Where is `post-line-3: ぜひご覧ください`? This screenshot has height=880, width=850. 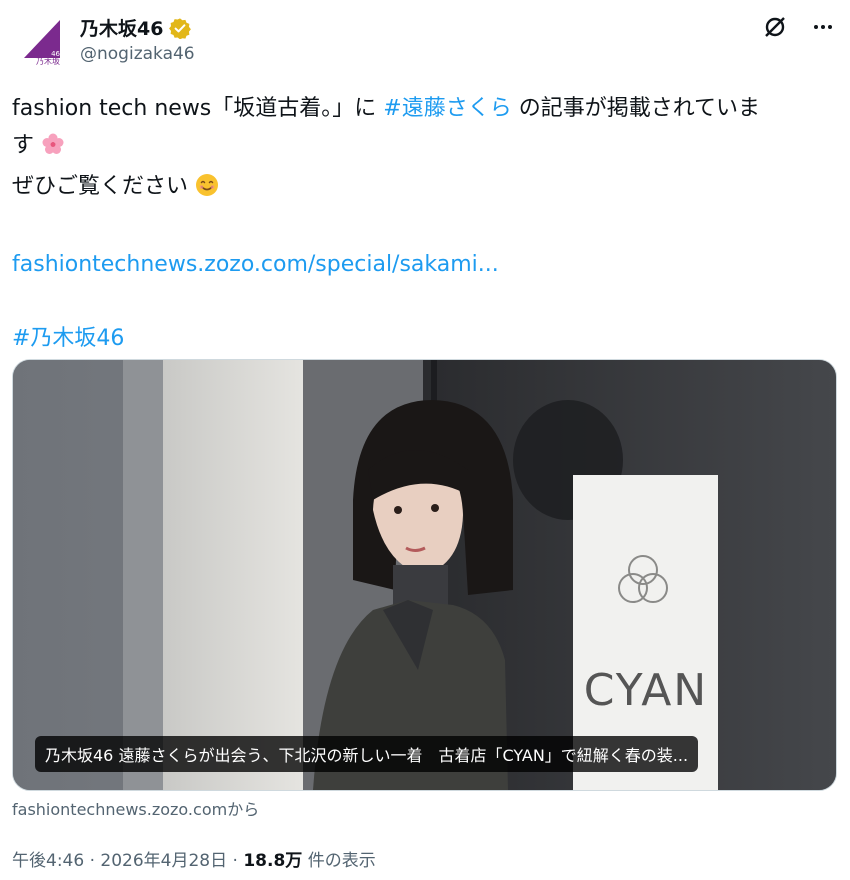
post-line-3: ぜひご覧ください is located at coordinates (425, 188).